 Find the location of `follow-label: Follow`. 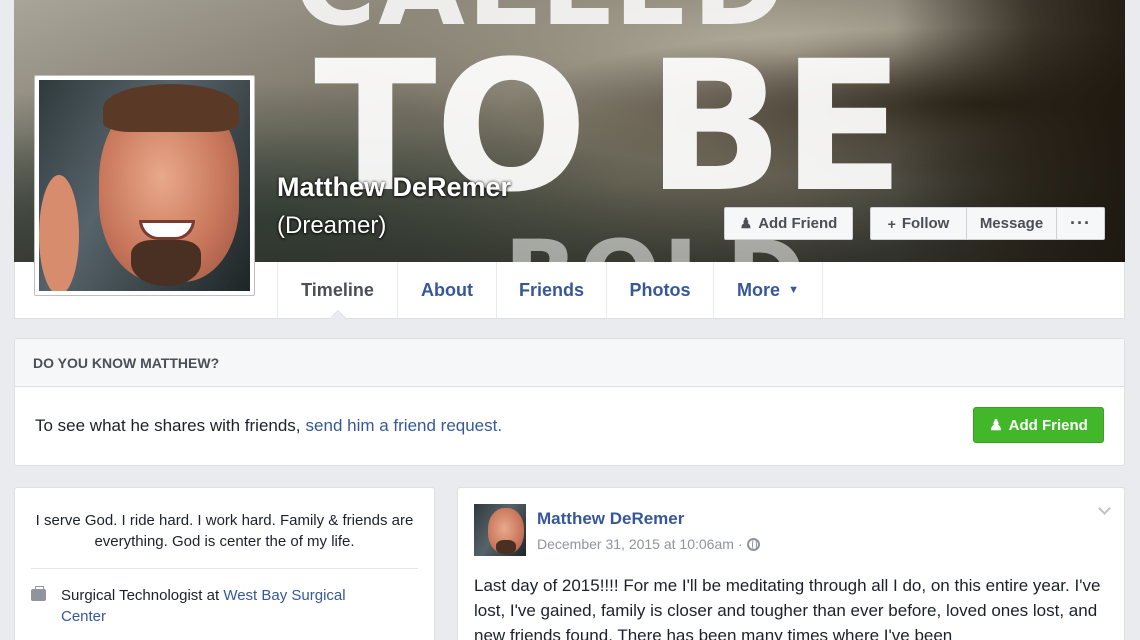

follow-label: Follow is located at coordinates (925, 223).